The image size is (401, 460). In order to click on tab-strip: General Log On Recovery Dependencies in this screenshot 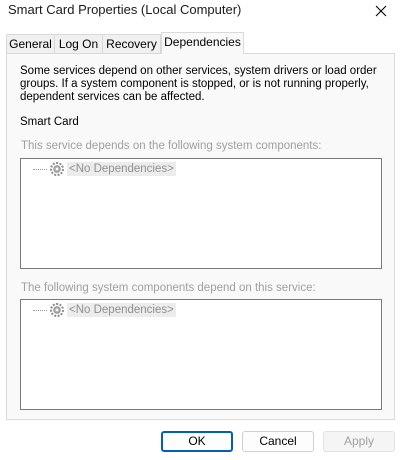, I will do `click(200, 43)`.